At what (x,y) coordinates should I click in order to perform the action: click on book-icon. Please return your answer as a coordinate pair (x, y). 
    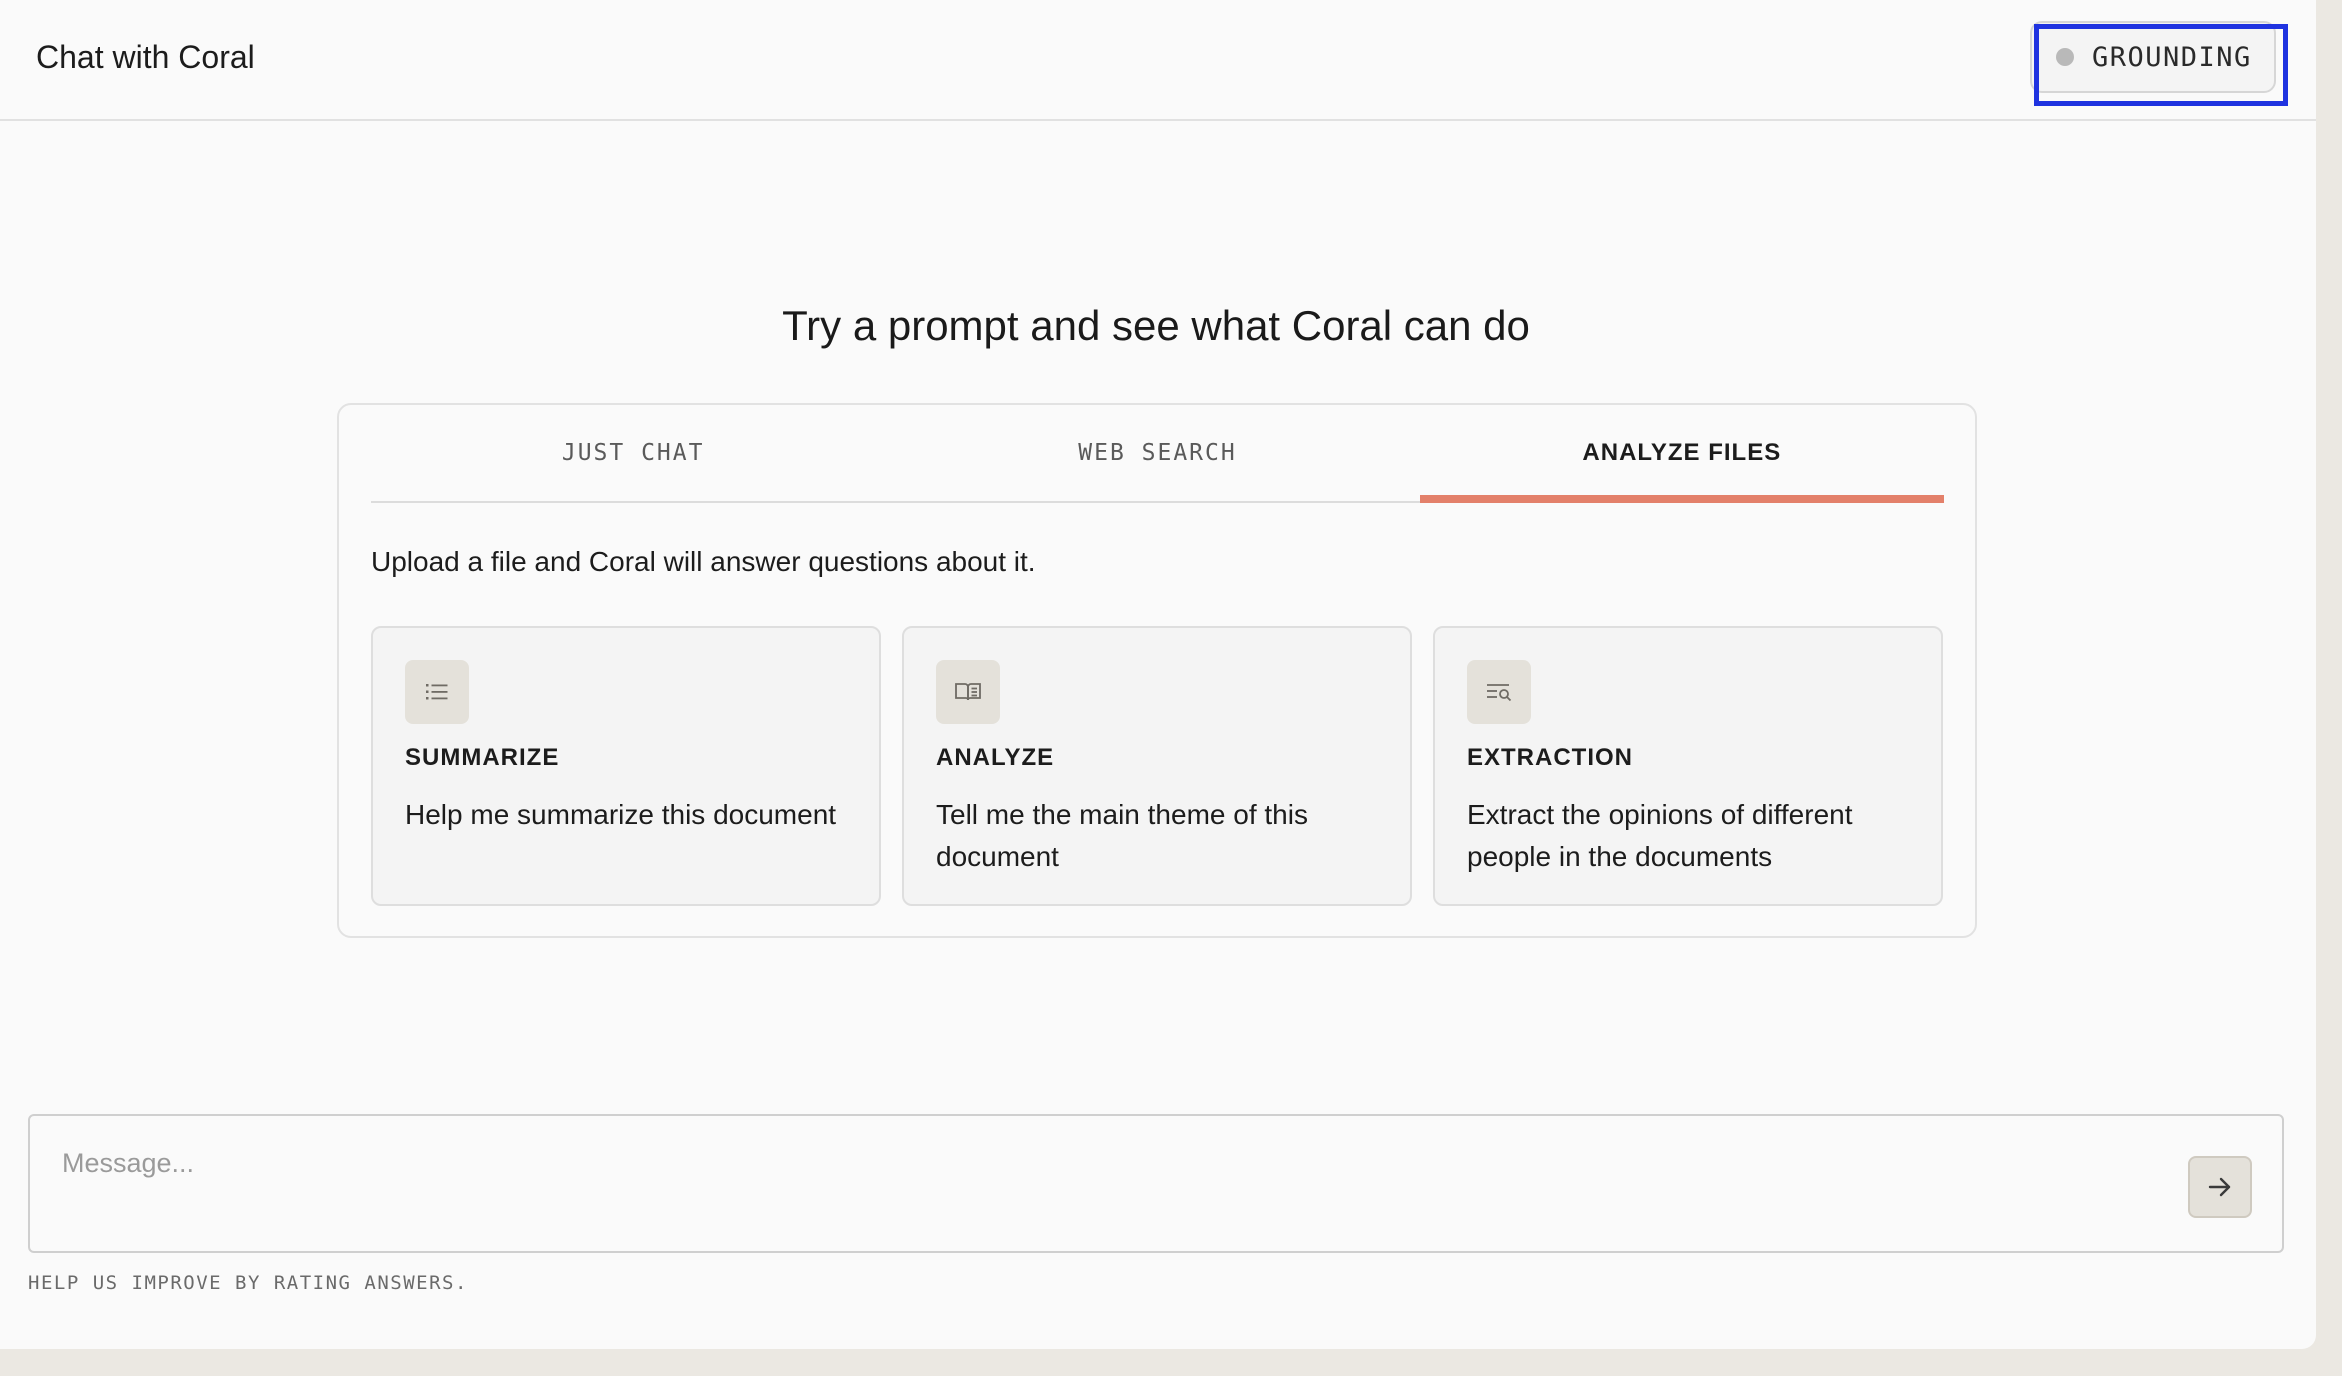
    Looking at the image, I should click on (968, 692).